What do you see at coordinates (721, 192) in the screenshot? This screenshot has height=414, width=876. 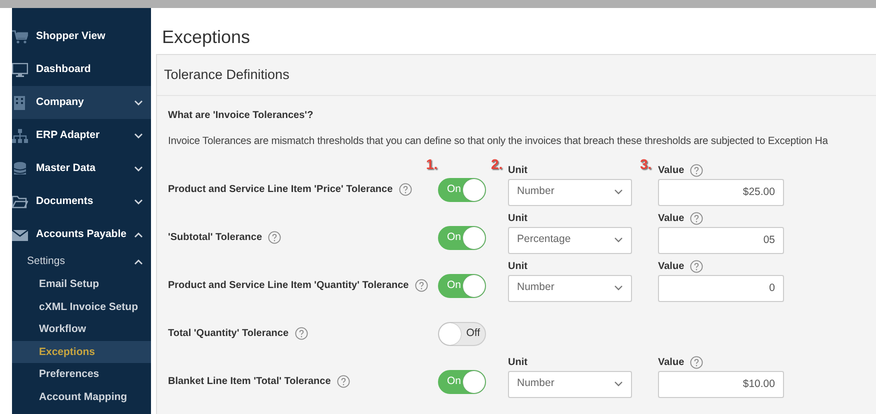 I see `value-field: $25.00` at bounding box center [721, 192].